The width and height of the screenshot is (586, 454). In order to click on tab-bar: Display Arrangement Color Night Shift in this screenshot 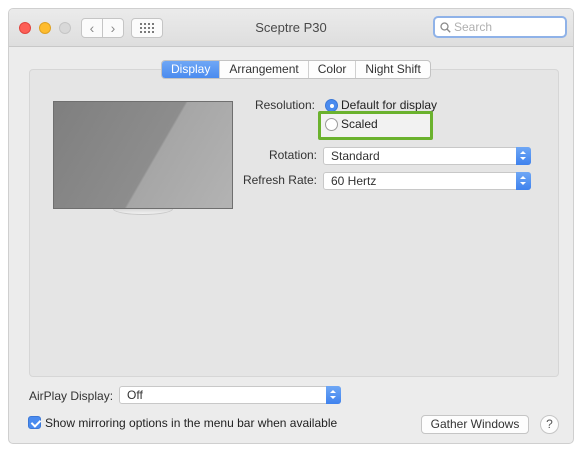, I will do `click(296, 69)`.